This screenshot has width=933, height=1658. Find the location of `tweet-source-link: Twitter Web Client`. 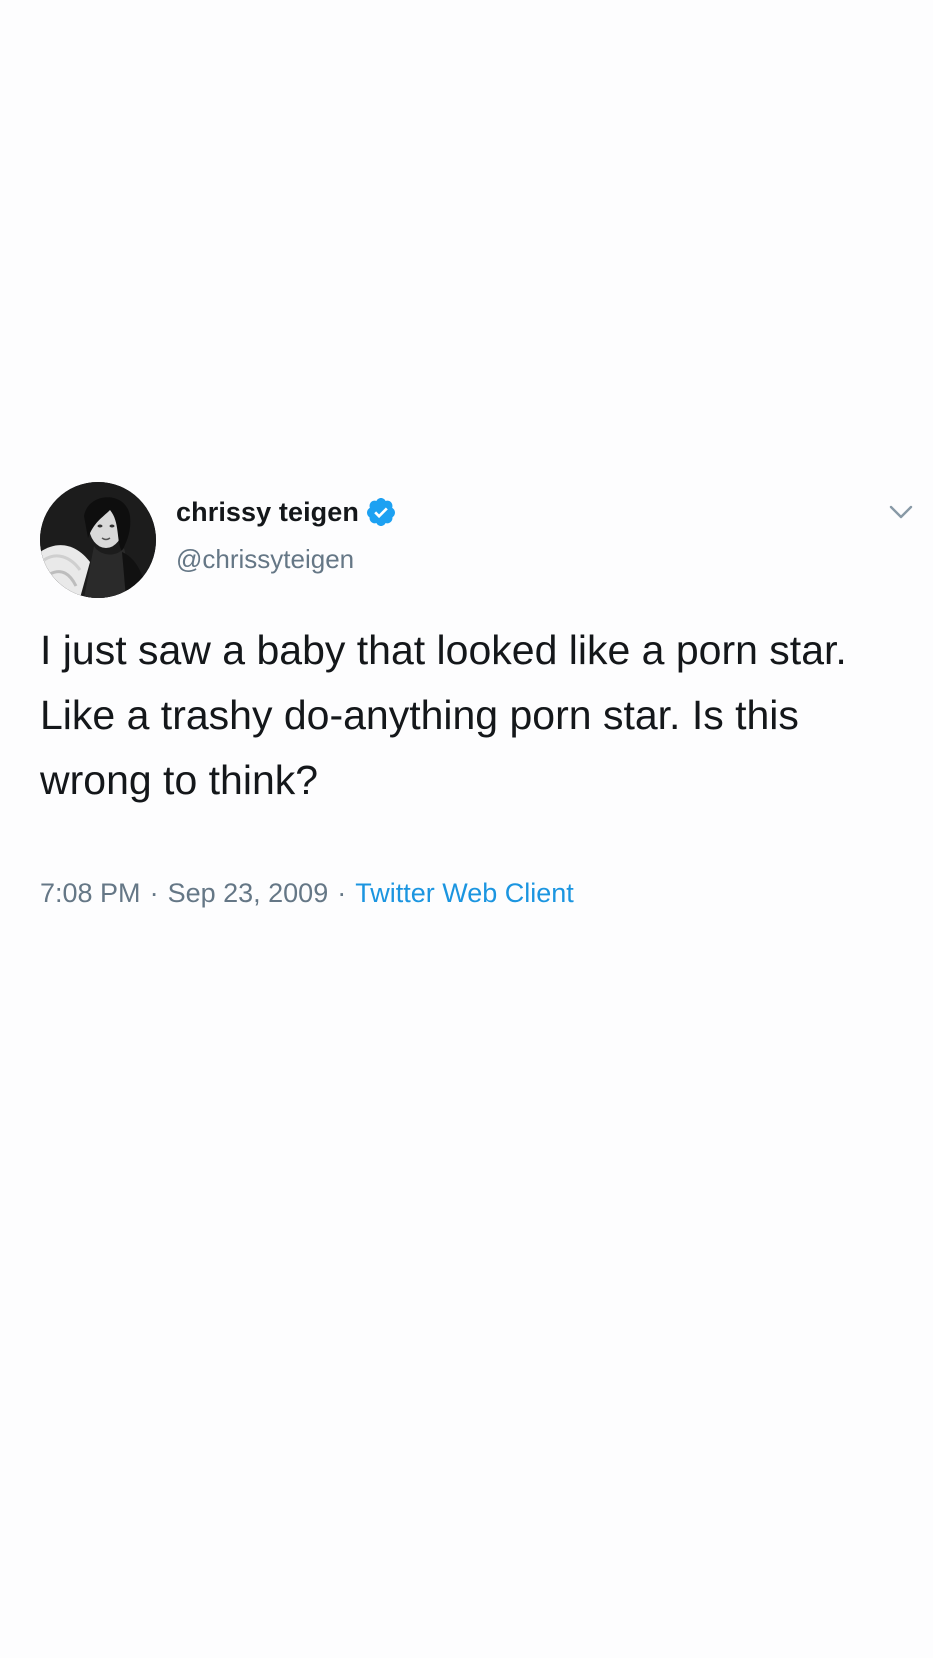

tweet-source-link: Twitter Web Client is located at coordinates (464, 893).